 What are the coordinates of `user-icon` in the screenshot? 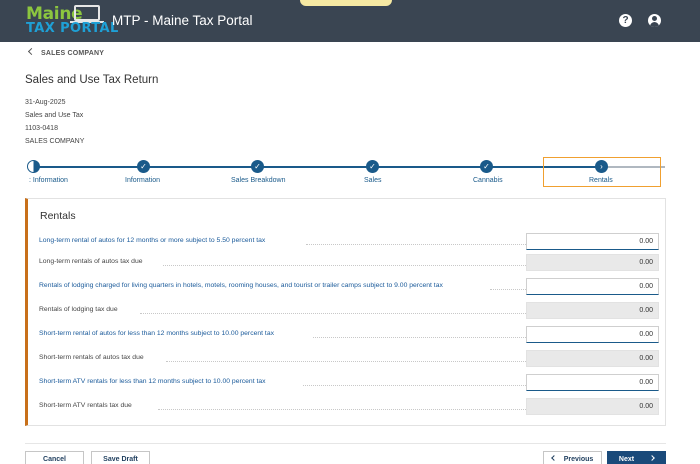 It's located at (654, 20).